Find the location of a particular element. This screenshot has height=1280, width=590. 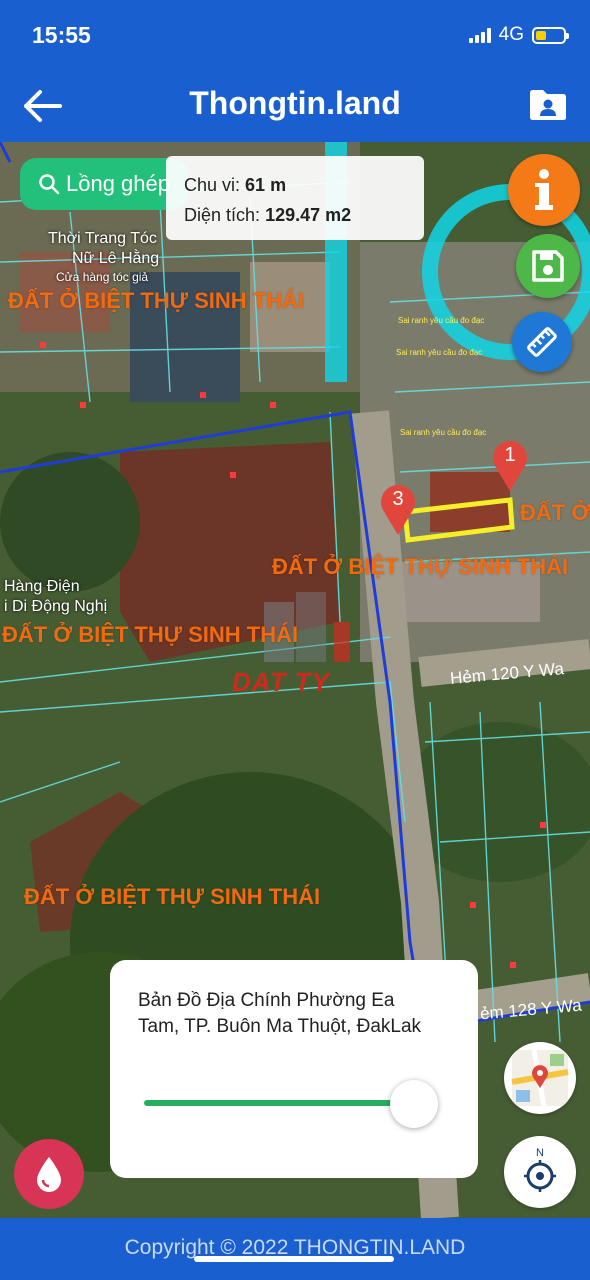

water-drop-icon is located at coordinates (49, 1174).